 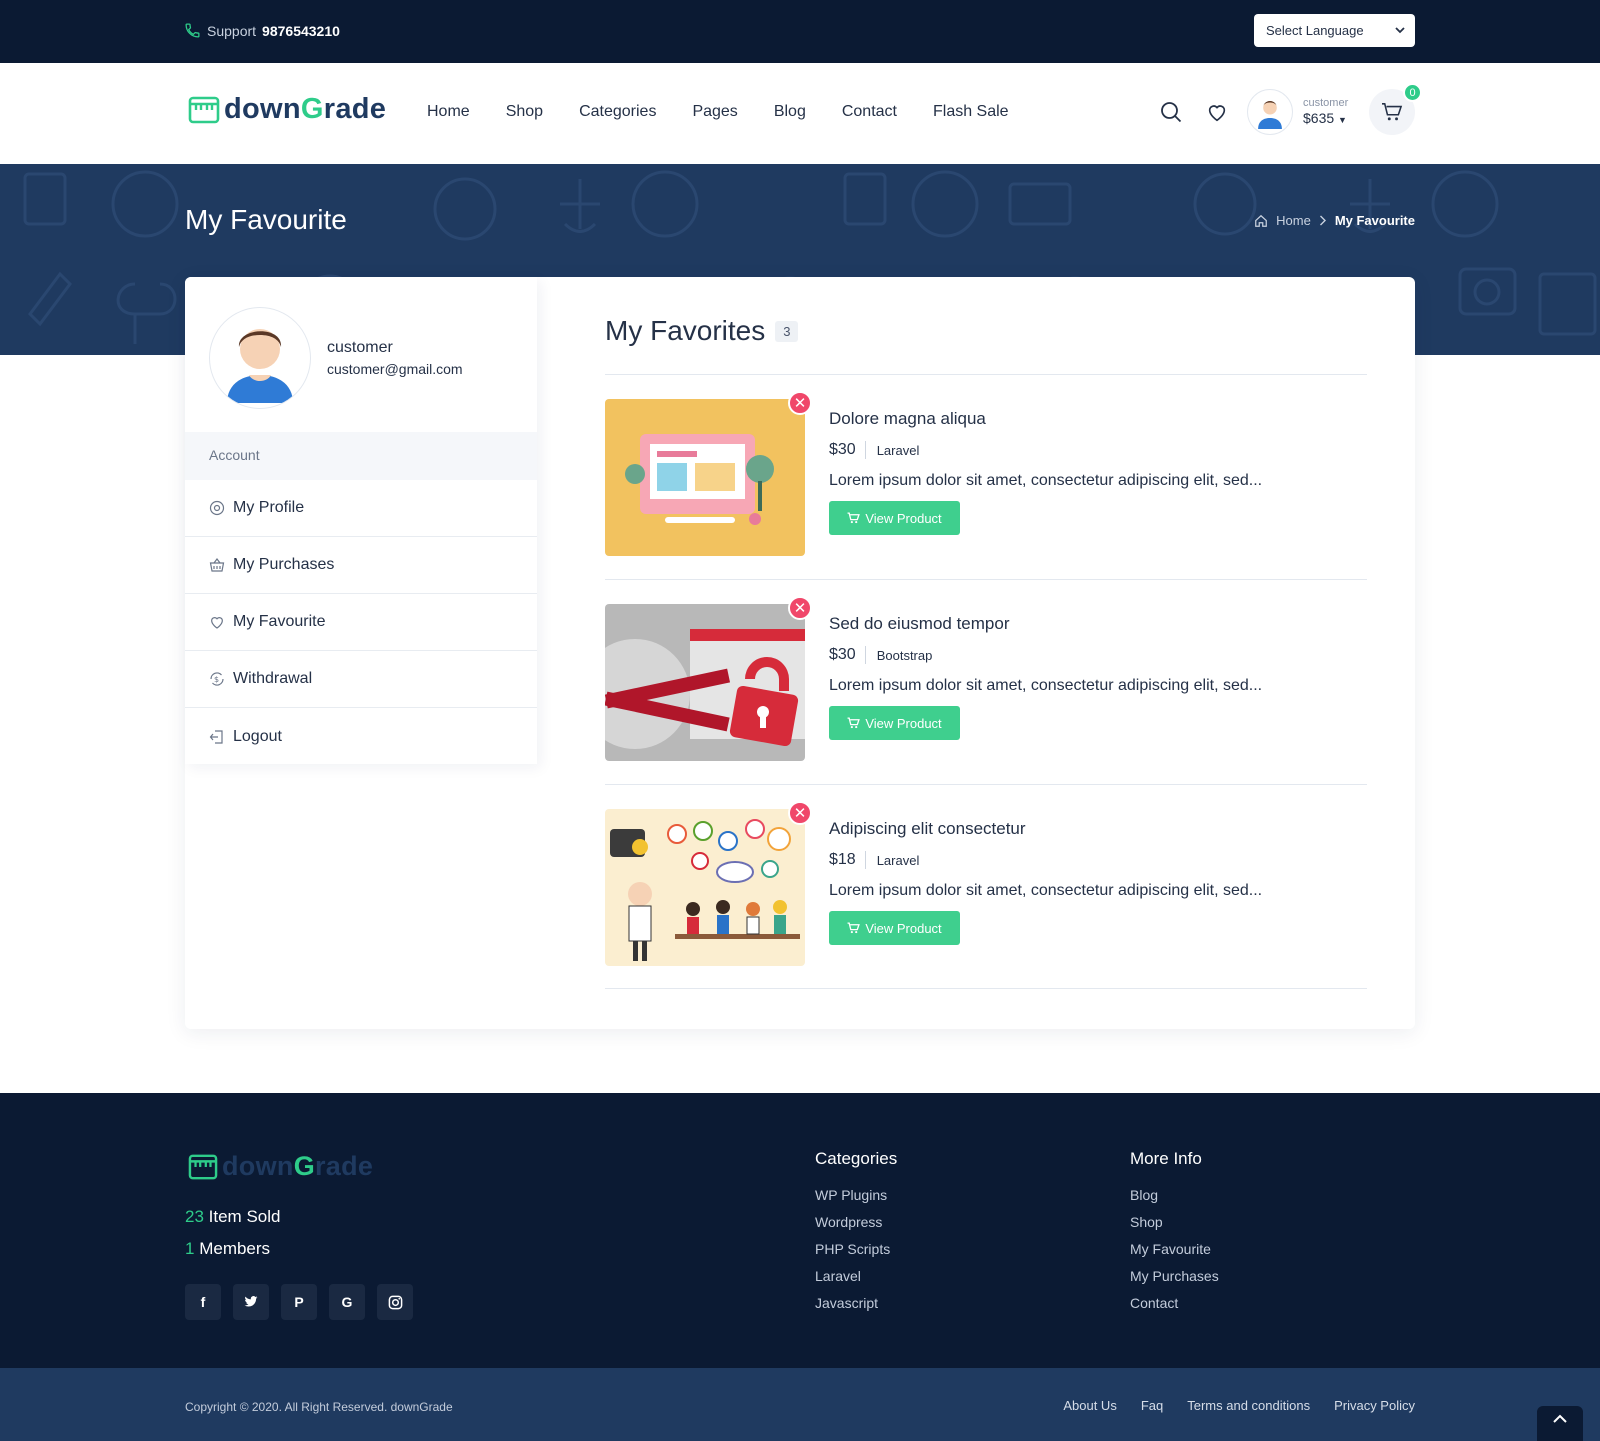 What do you see at coordinates (204, 109) in the screenshot?
I see `store-logo-icon` at bounding box center [204, 109].